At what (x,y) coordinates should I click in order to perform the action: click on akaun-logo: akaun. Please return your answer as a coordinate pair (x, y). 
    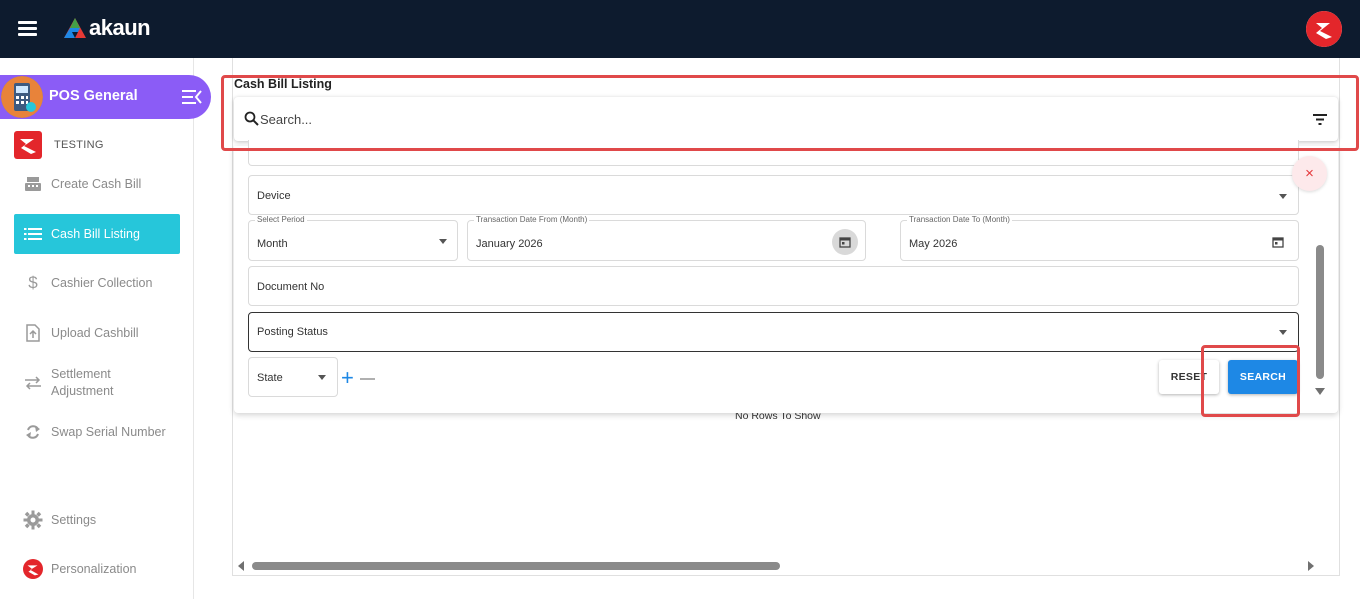
    Looking at the image, I should click on (107, 28).